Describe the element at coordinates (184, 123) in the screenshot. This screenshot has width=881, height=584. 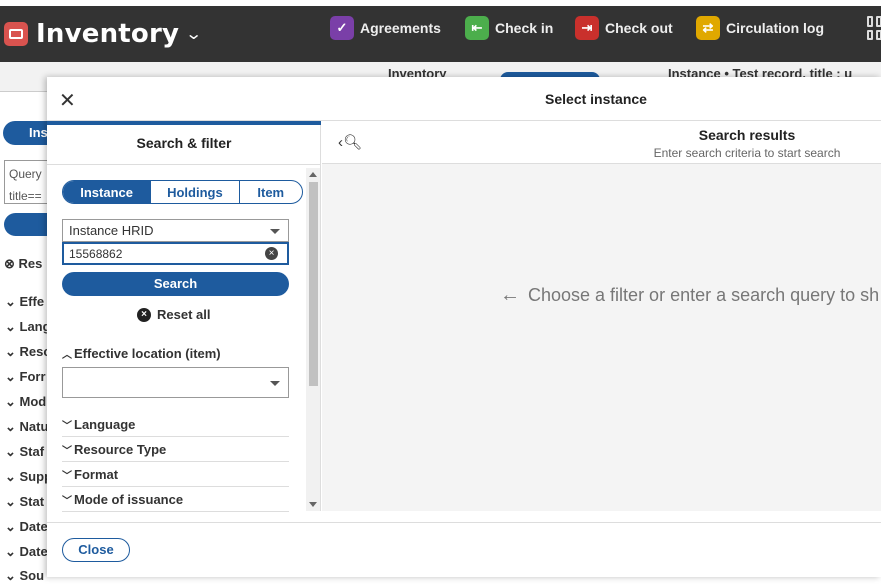
I see `pane-accent-bar` at that location.